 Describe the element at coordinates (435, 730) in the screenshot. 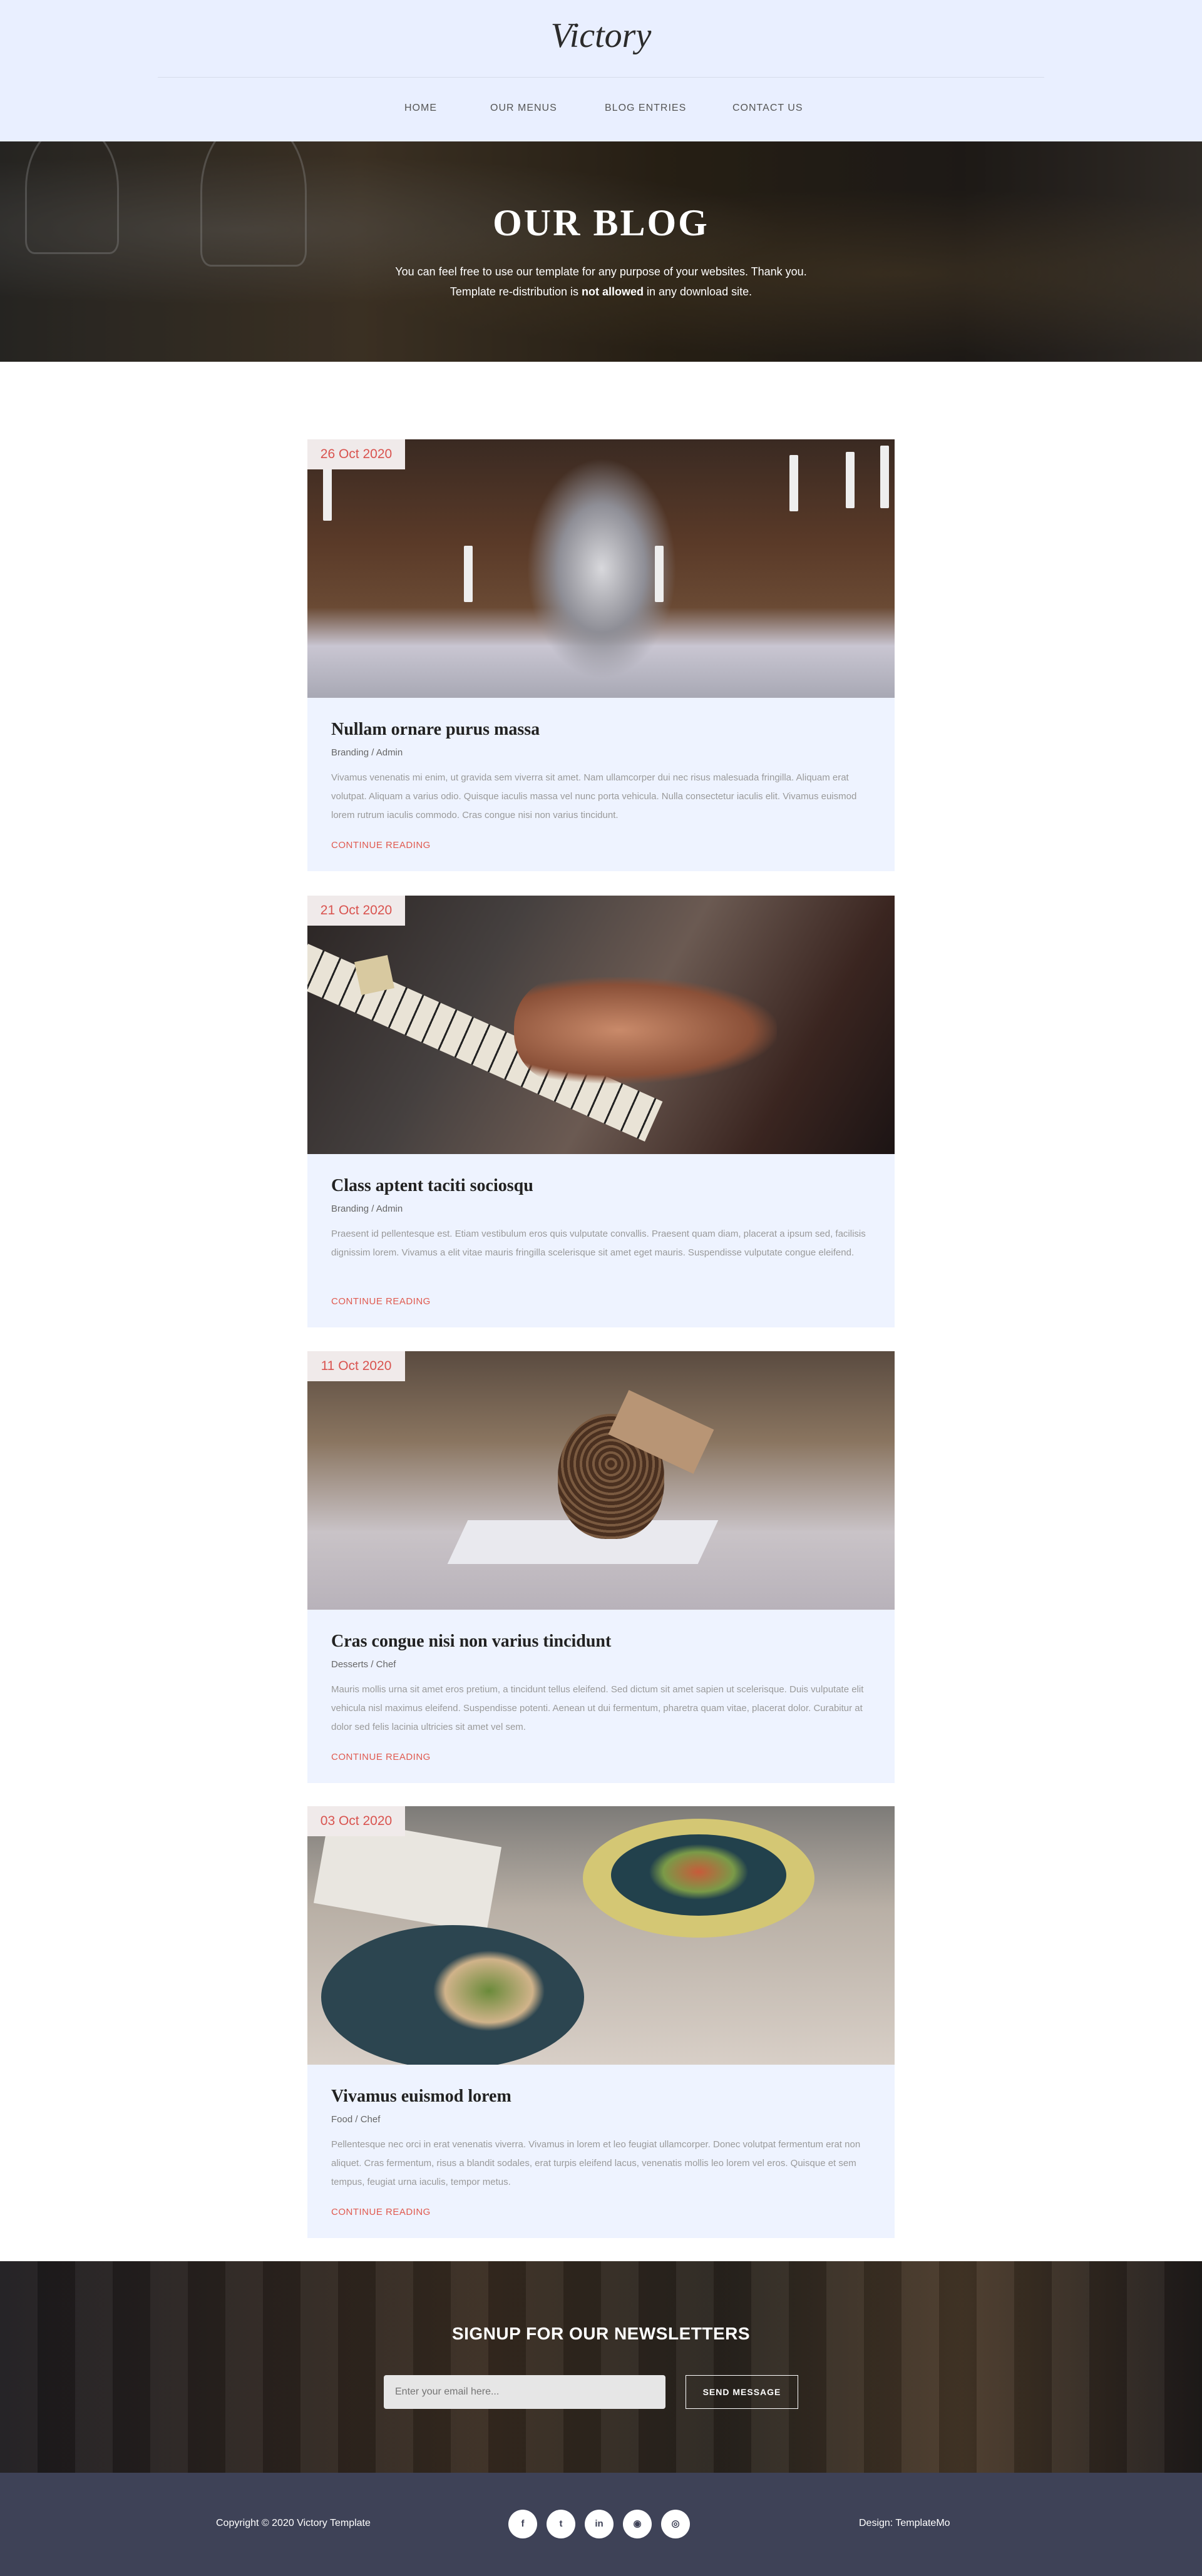

I see `post-title: Nullam ornare purus massa` at that location.